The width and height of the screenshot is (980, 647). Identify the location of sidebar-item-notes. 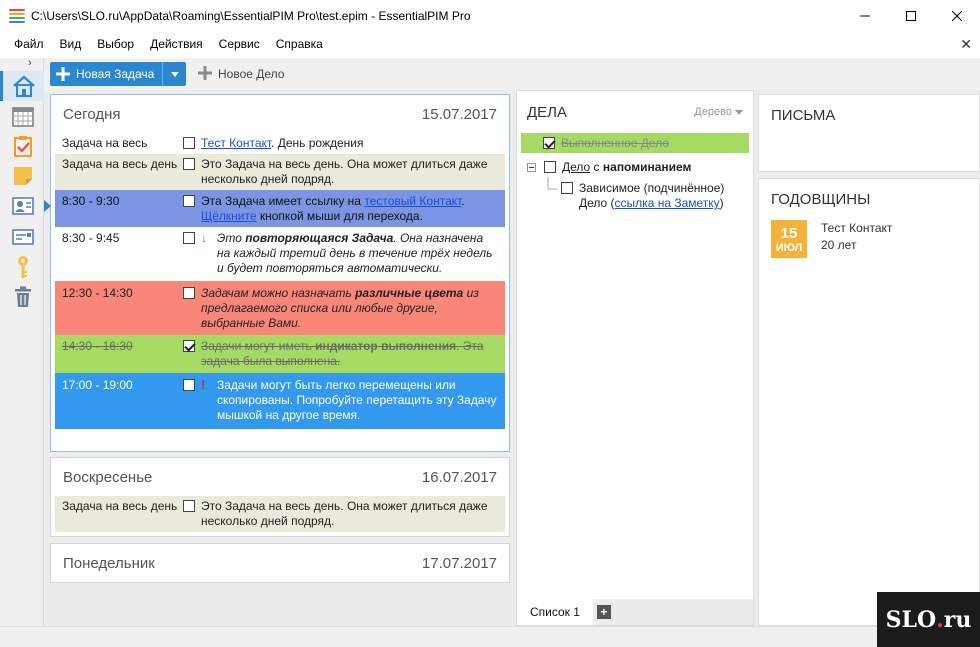
(23, 176).